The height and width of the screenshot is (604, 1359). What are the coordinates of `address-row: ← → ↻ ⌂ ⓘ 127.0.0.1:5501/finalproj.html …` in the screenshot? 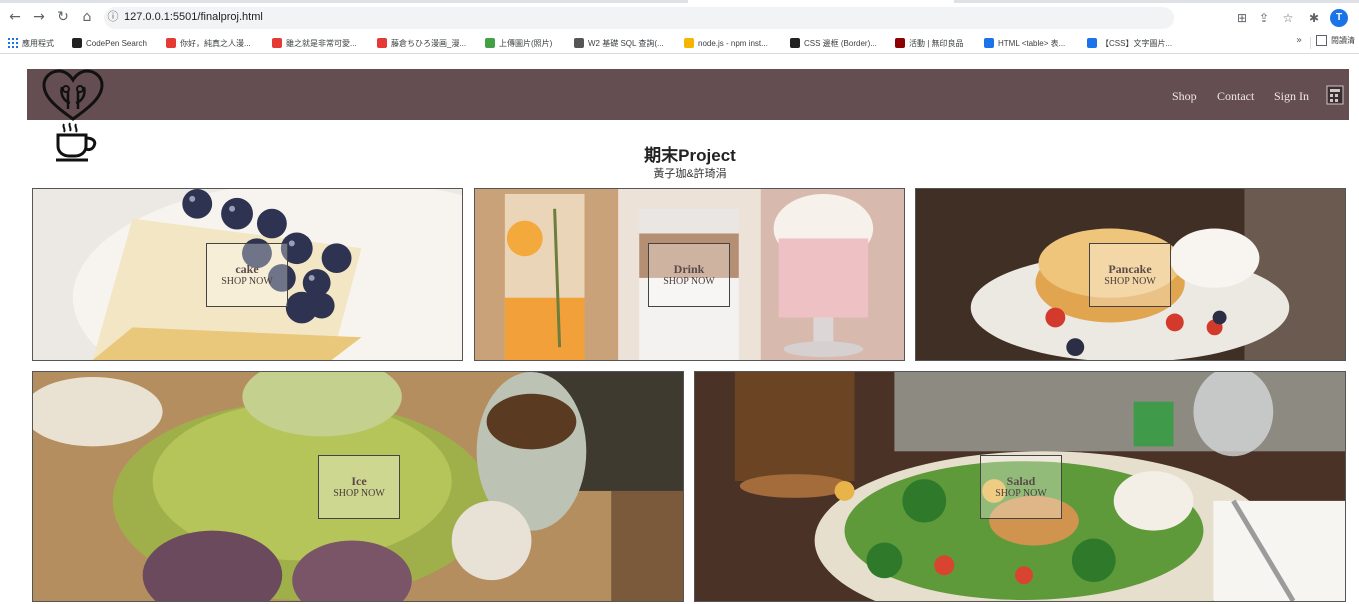 It's located at (679, 18).